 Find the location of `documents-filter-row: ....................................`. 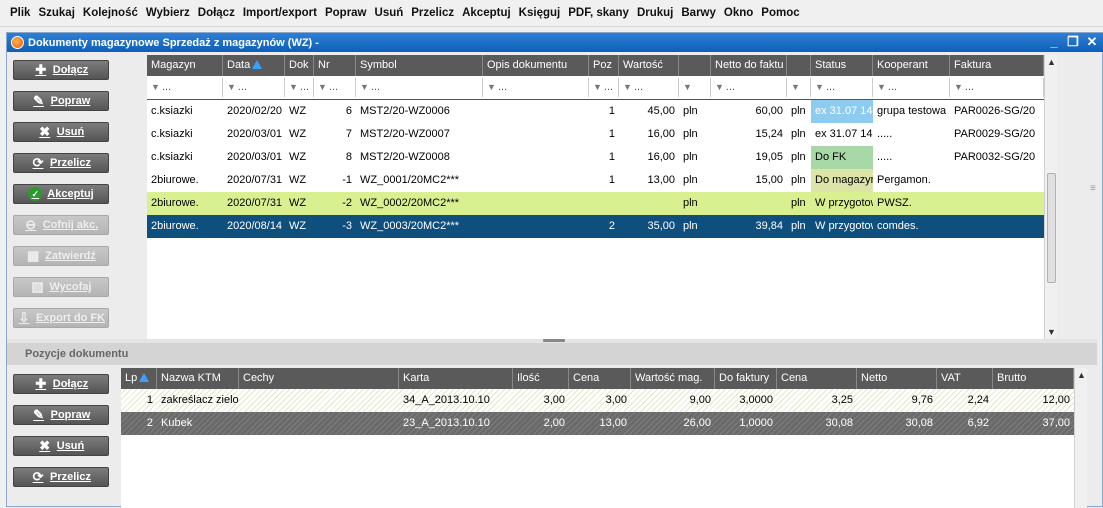

documents-filter-row: .................................... is located at coordinates (595, 88).